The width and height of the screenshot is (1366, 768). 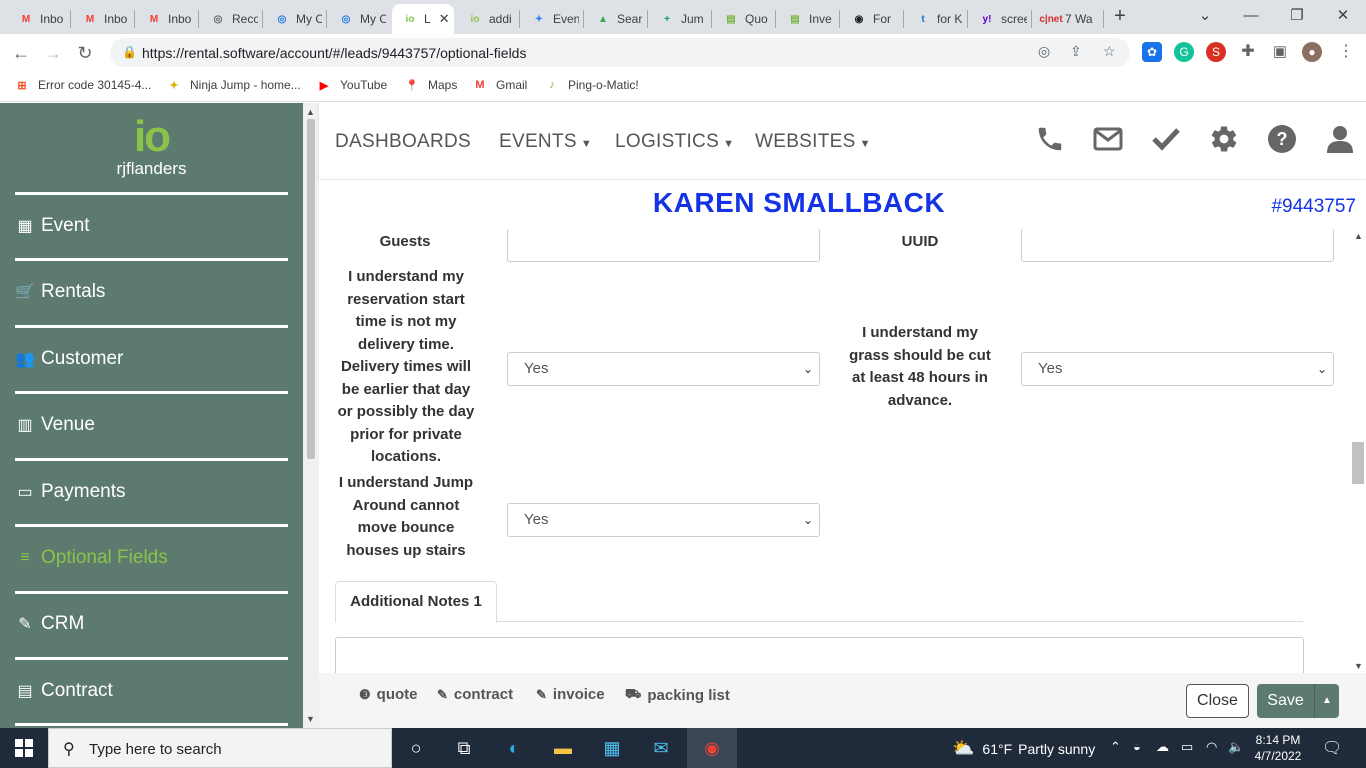 What do you see at coordinates (1285, 701) in the screenshot?
I see `save-button: Save` at bounding box center [1285, 701].